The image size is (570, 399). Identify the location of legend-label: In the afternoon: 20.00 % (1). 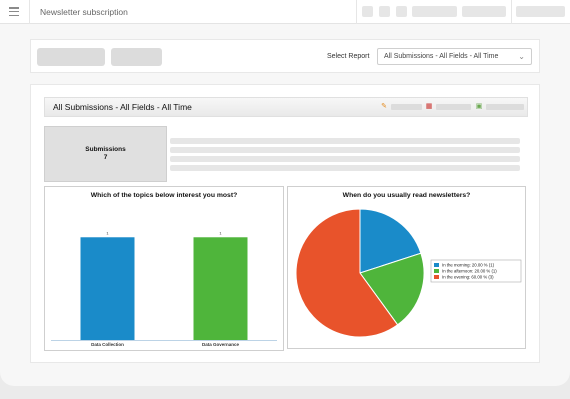
(469, 271).